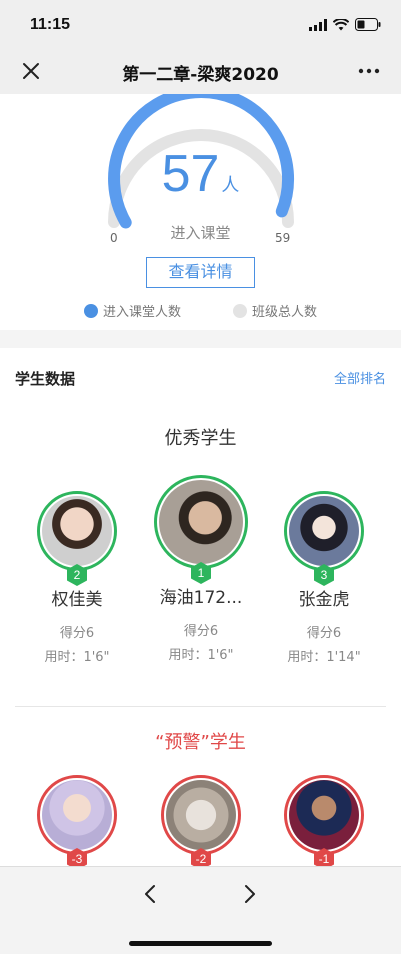  I want to click on gauge-legend: 进入课堂人数 班级总人数, so click(200, 310).